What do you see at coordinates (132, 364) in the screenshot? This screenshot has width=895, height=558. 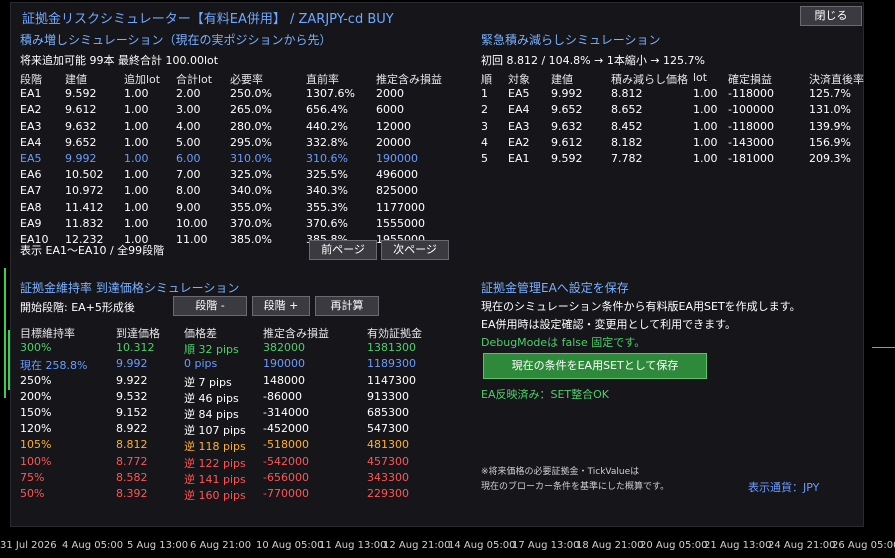 I see `margin-row-cell: 9.992` at bounding box center [132, 364].